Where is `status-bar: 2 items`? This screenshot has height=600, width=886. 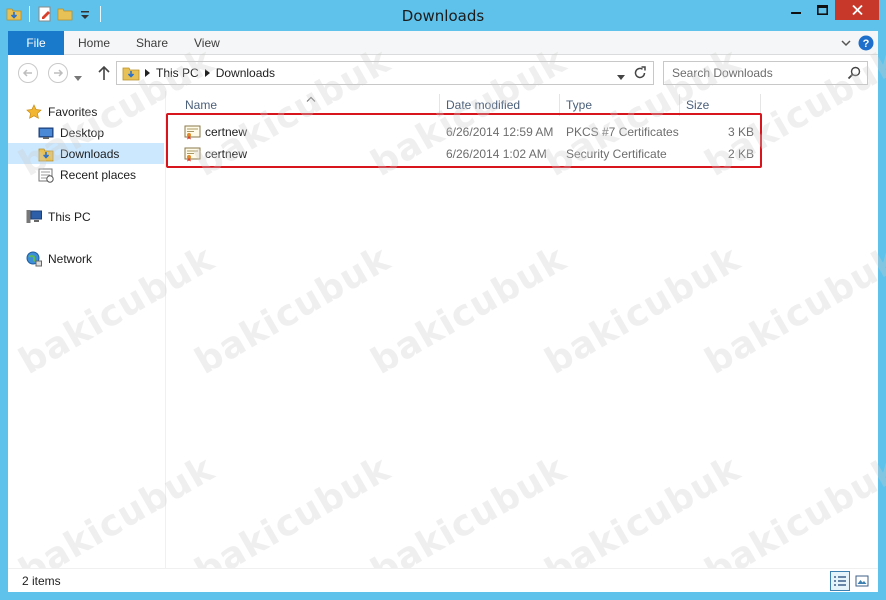
status-bar: 2 items is located at coordinates (443, 580).